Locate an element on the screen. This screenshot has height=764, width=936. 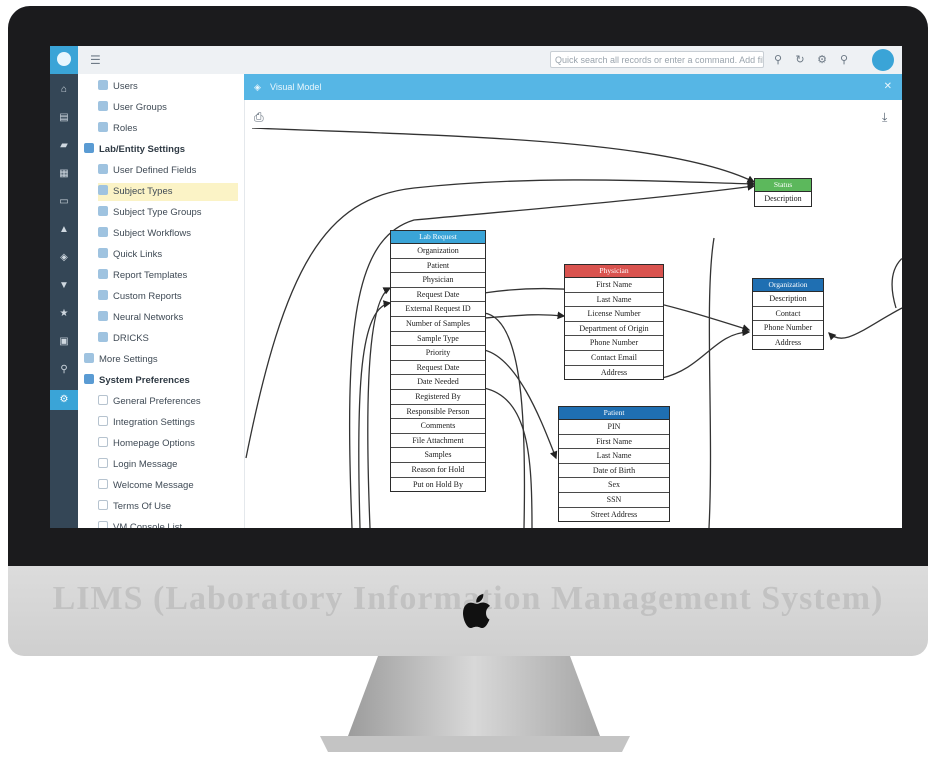
sidebar-item-label: Lab/Entity Settings is located at coordinates (142, 149).